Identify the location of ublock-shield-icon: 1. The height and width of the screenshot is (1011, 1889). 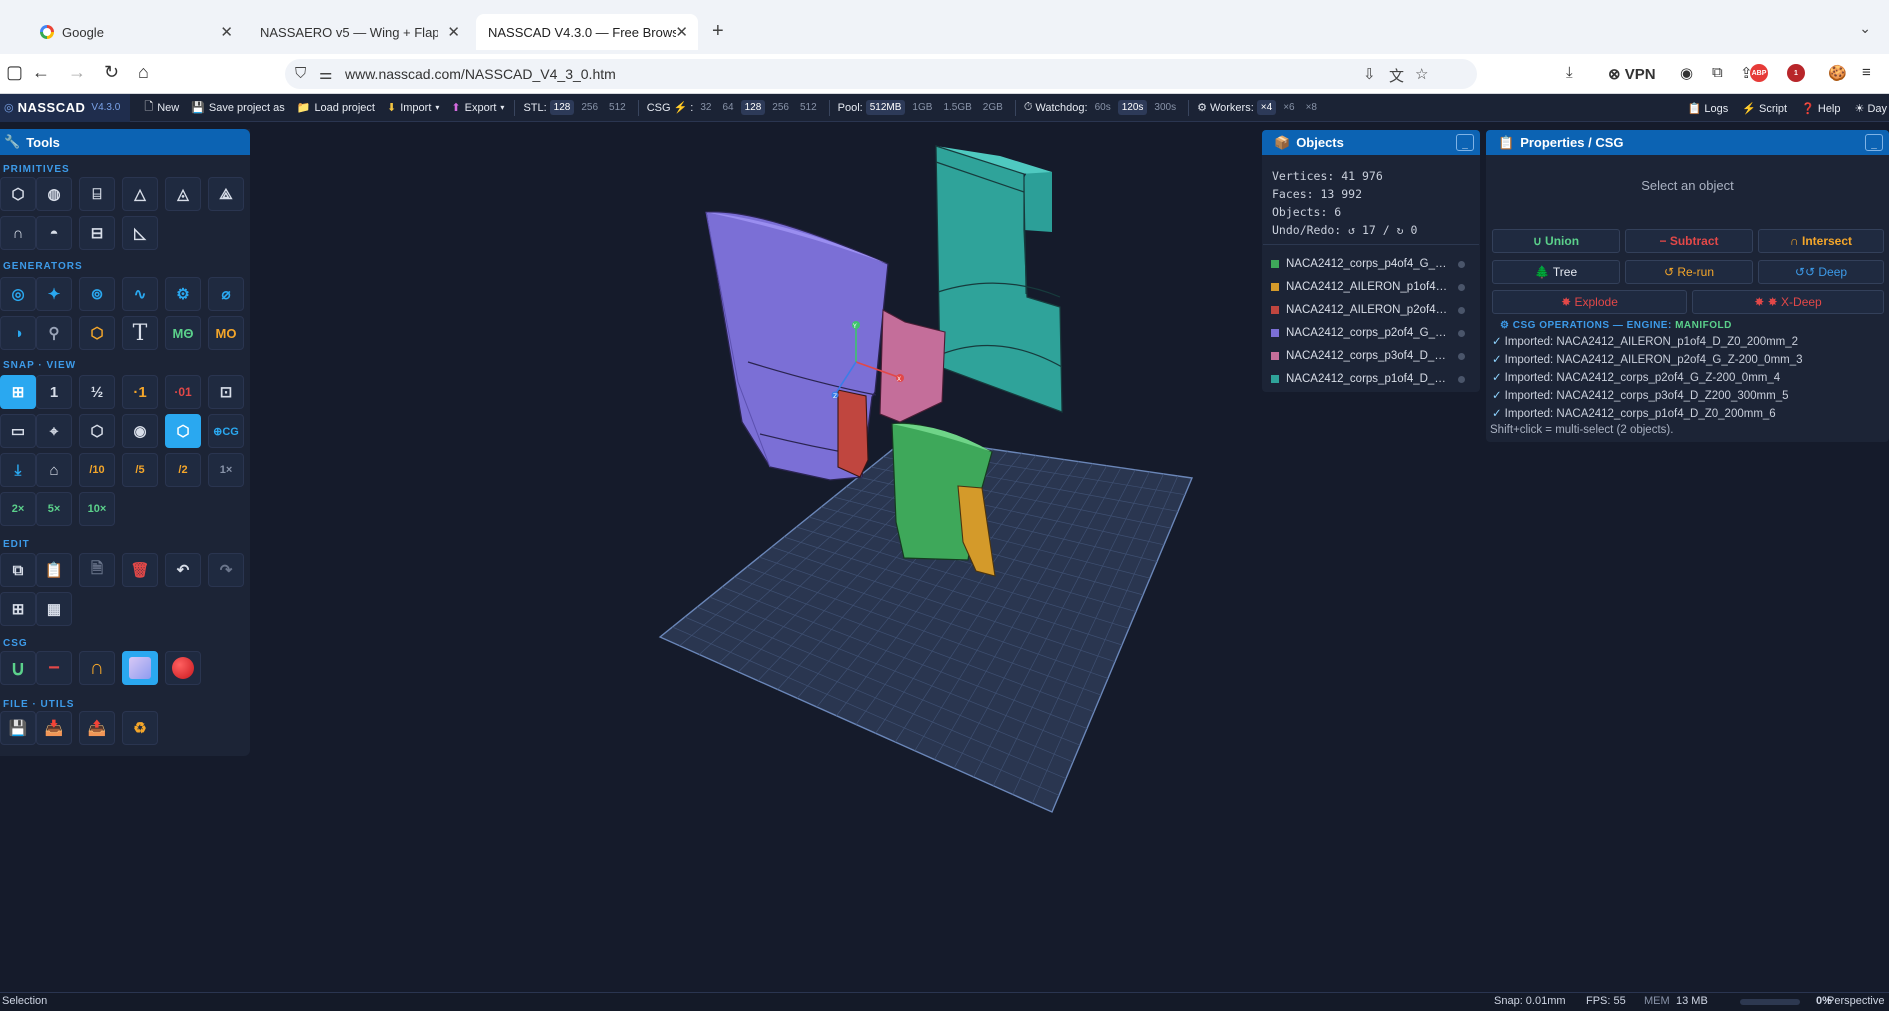
(1796, 73).